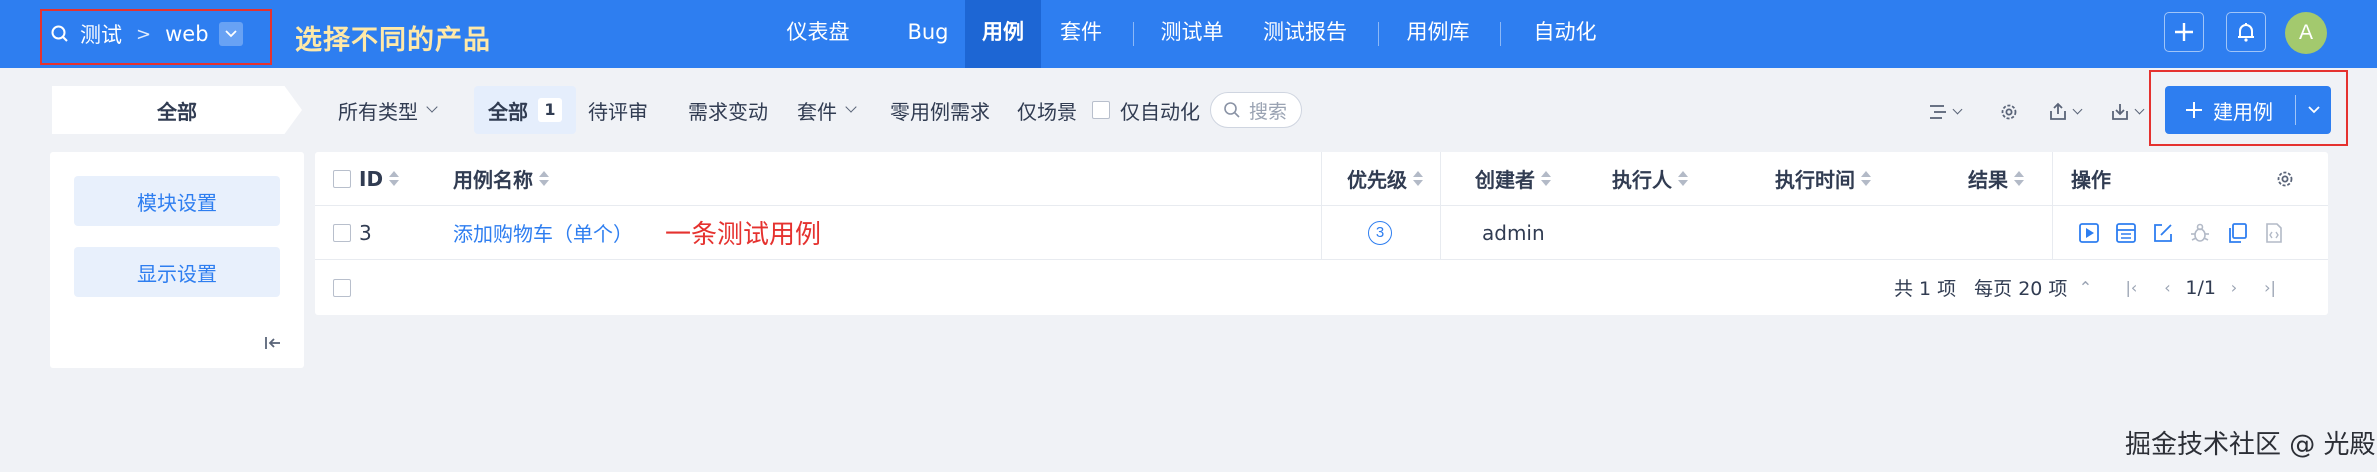 The width and height of the screenshot is (2377, 472). I want to click on cell-priority: 3, so click(1380, 232).